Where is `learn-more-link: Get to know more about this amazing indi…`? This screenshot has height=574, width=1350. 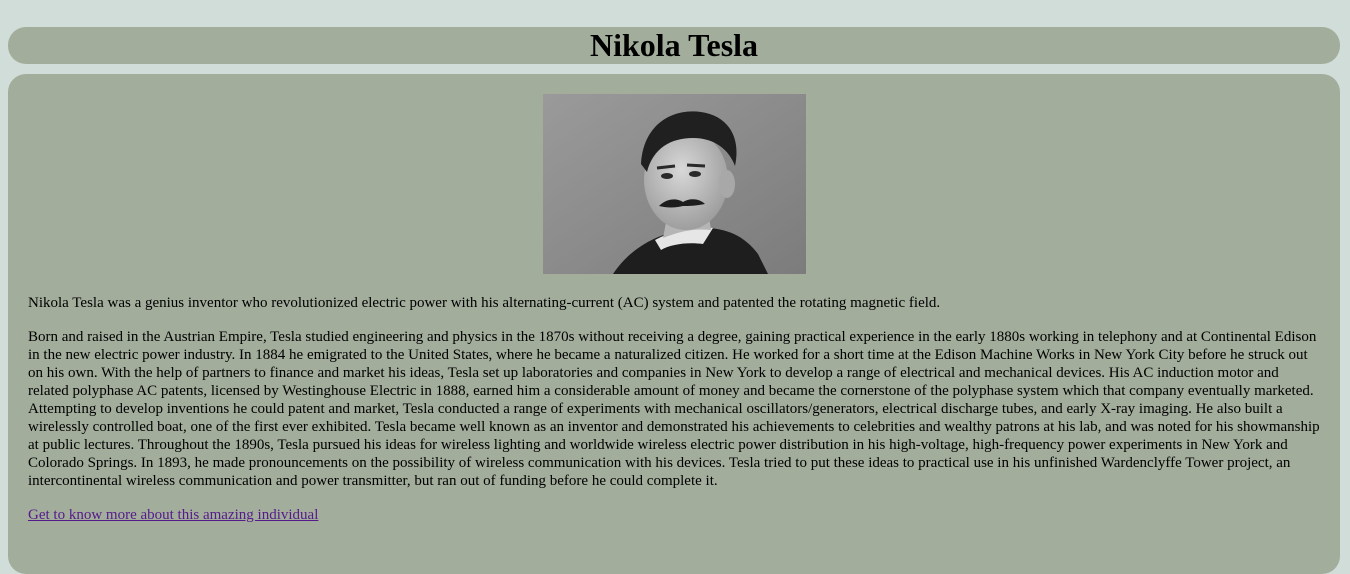 learn-more-link: Get to know more about this amazing indi… is located at coordinates (173, 515).